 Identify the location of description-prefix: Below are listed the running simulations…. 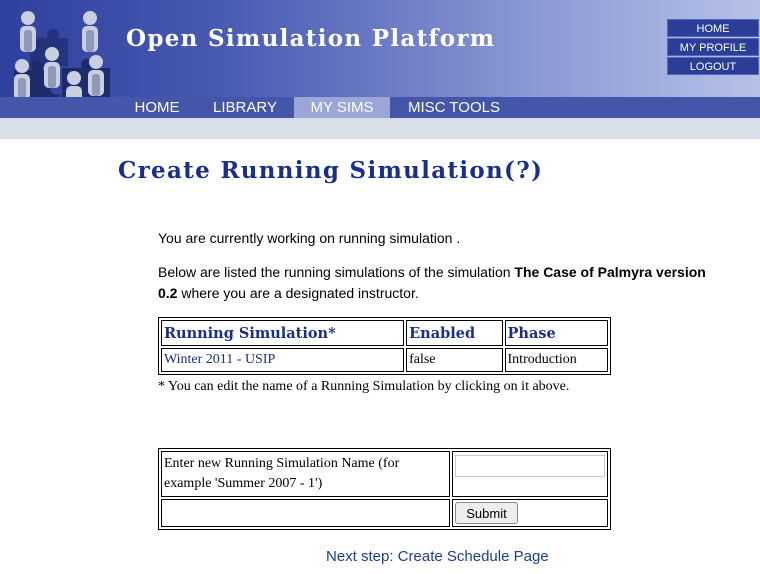
(336, 272).